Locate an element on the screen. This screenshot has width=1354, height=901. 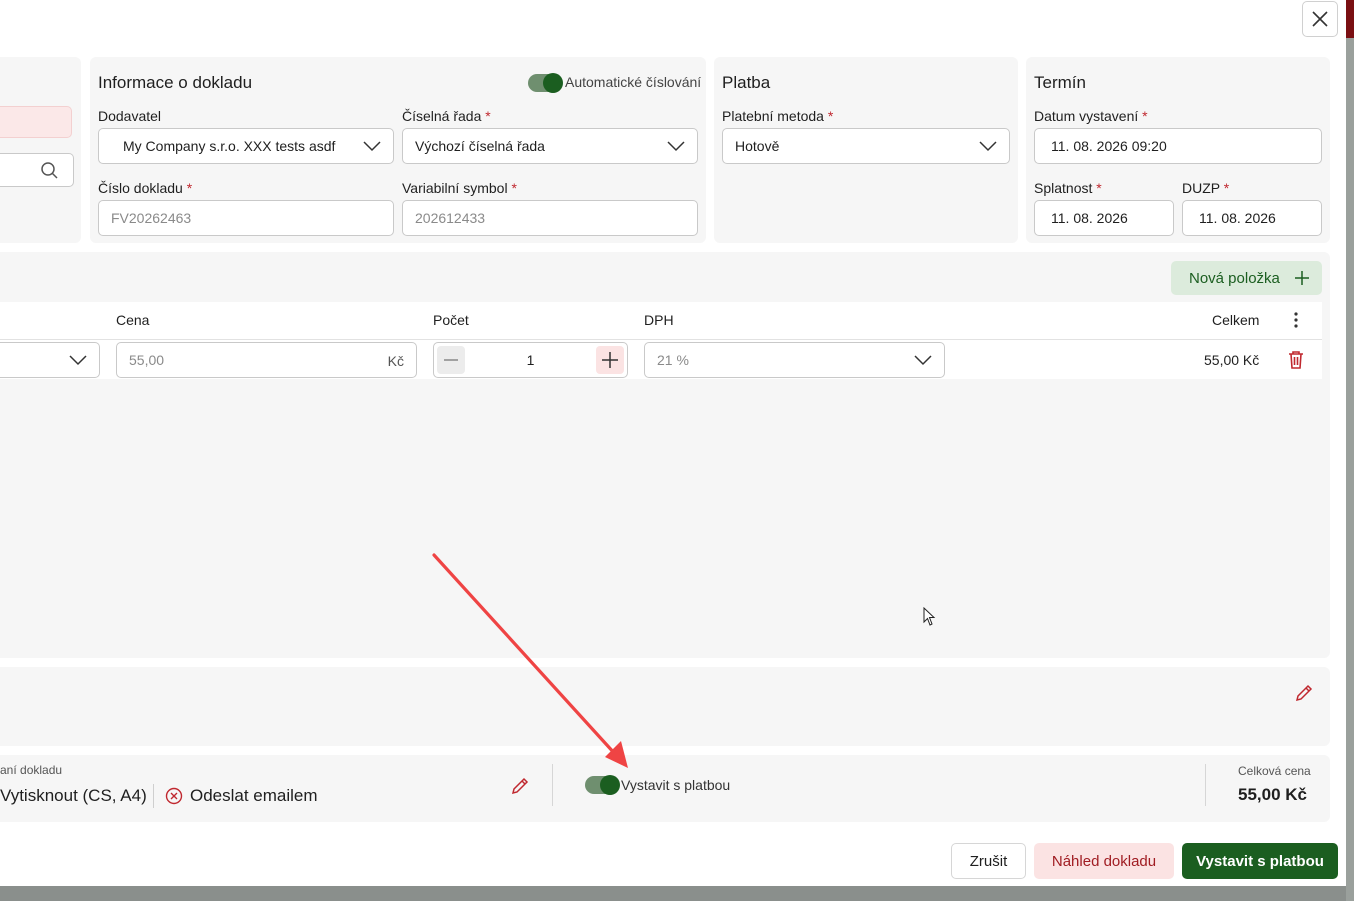
email-option: Odeslat emailem is located at coordinates (254, 796).